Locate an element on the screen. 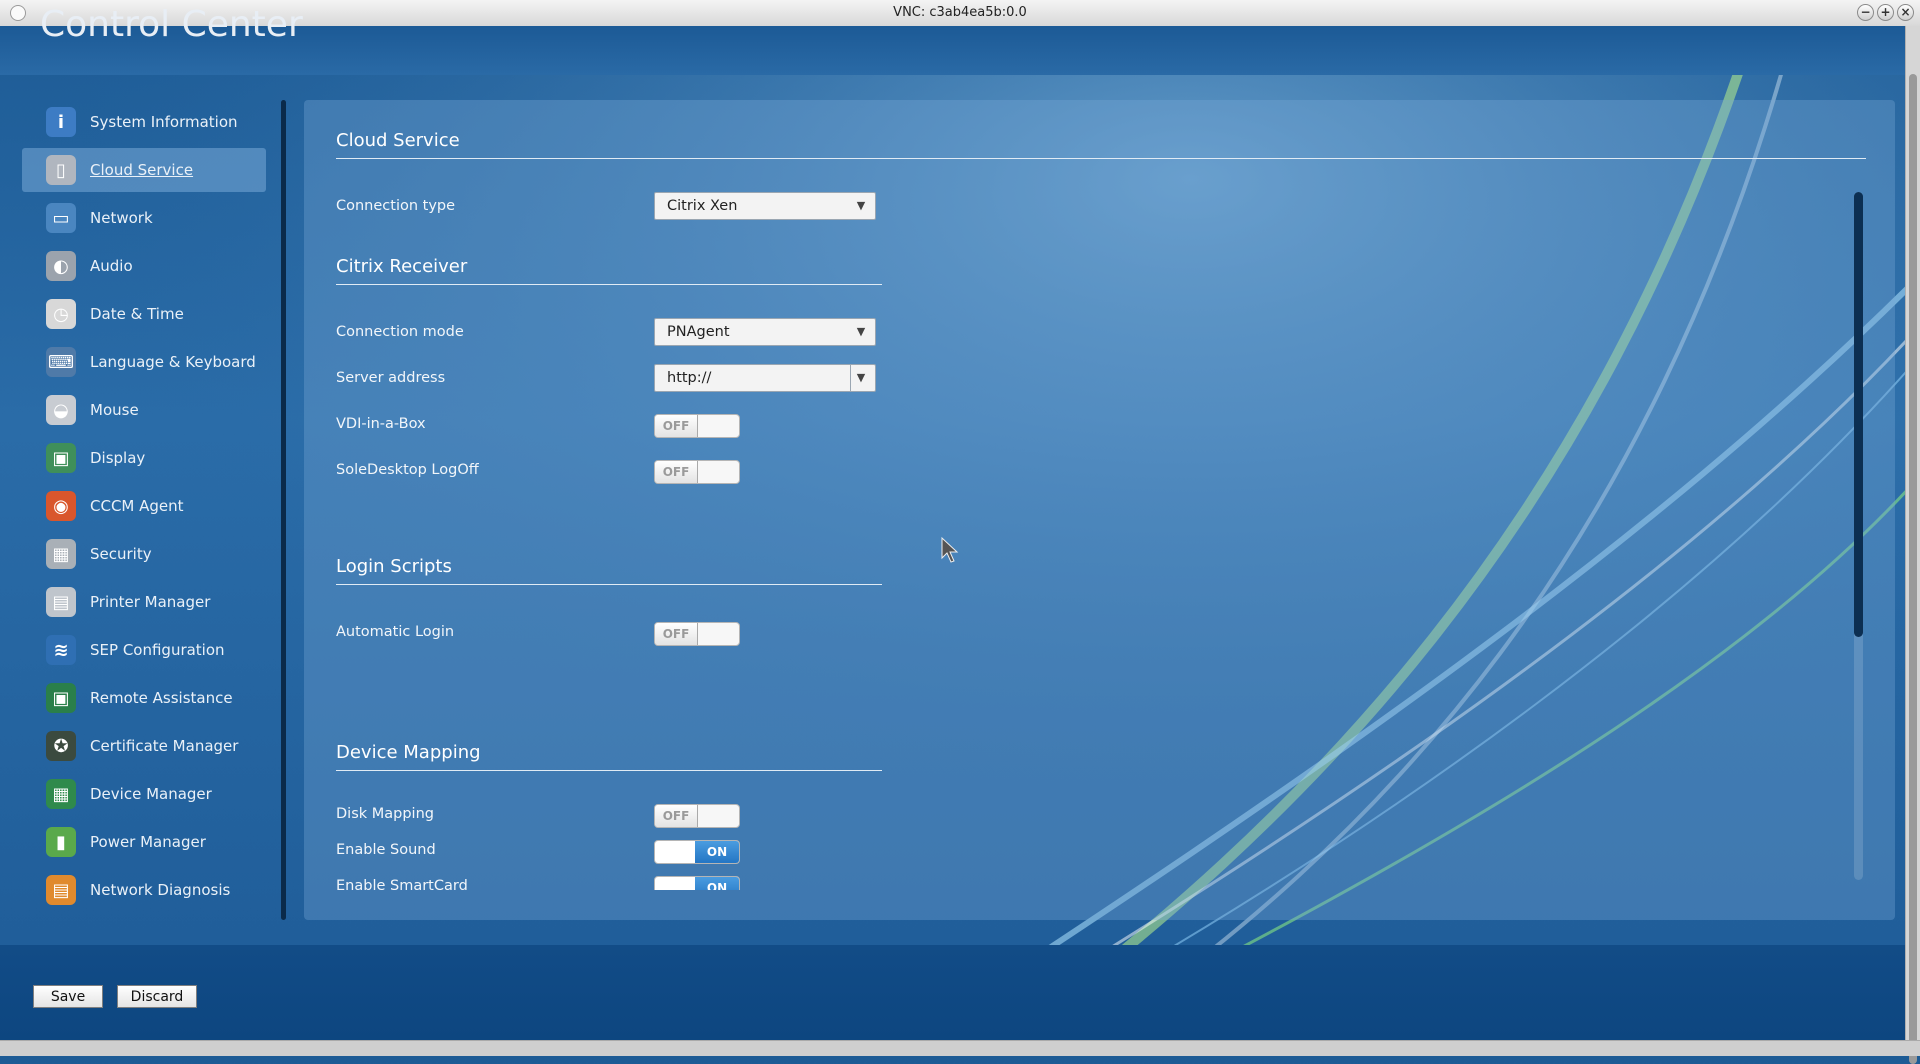  footer: Save Discard is located at coordinates (952, 992).